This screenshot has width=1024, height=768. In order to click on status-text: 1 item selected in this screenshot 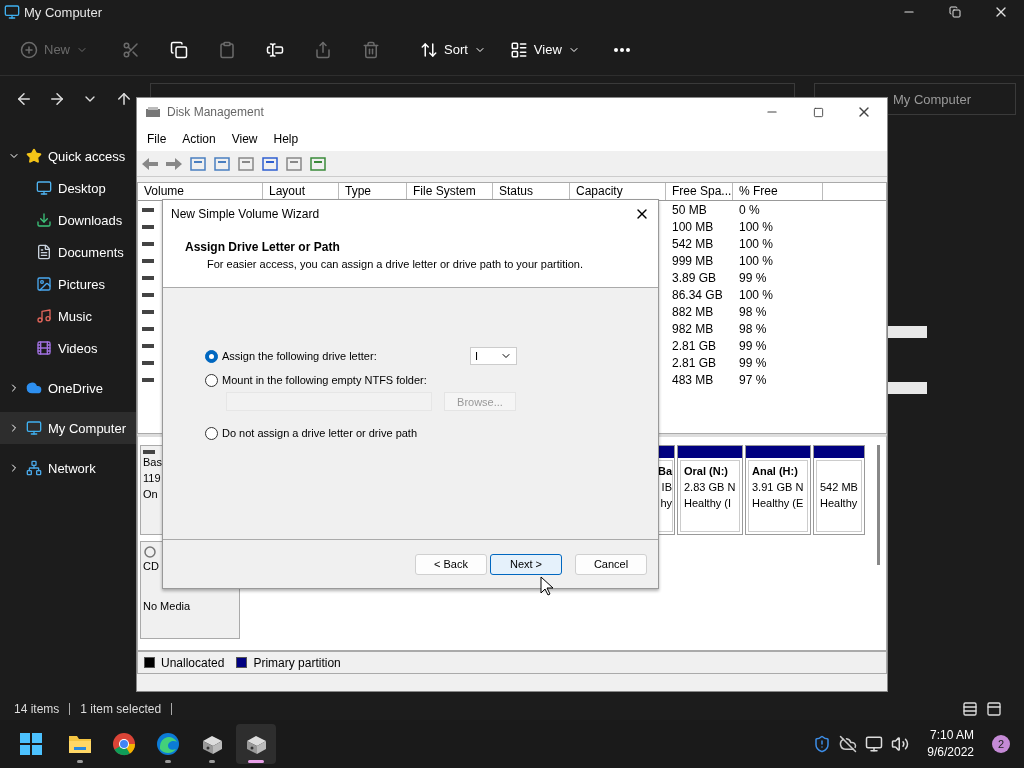, I will do `click(121, 709)`.